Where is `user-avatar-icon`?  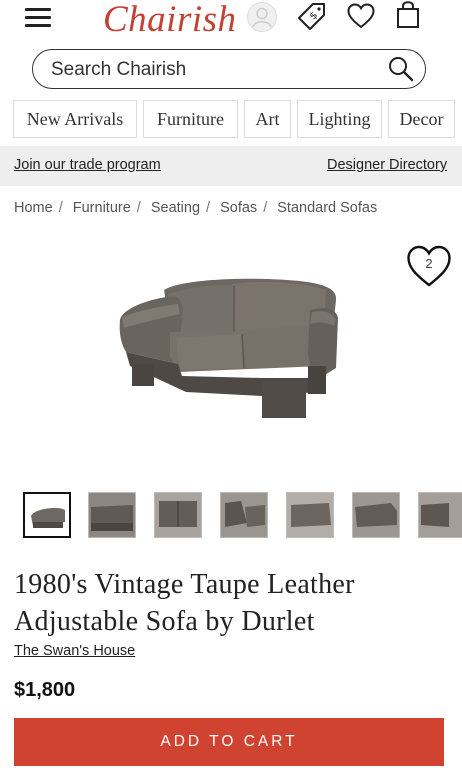 user-avatar-icon is located at coordinates (262, 17).